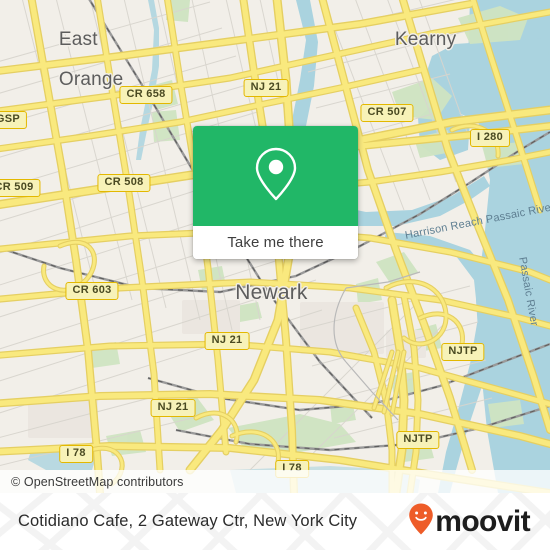 The image size is (550, 550). I want to click on route-shield-cr-509: CR 509, so click(20, 188).